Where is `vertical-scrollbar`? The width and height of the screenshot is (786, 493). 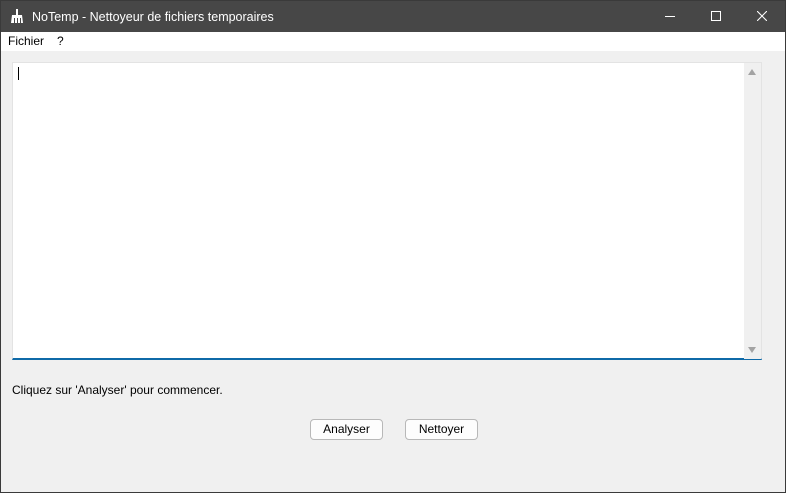 vertical-scrollbar is located at coordinates (752, 211).